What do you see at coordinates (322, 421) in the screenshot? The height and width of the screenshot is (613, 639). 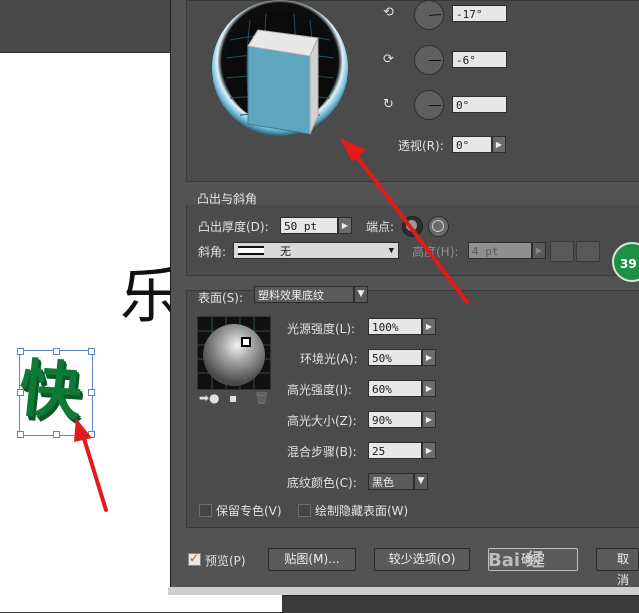 I see `highlight-size-label: 高光大小(Z):` at bounding box center [322, 421].